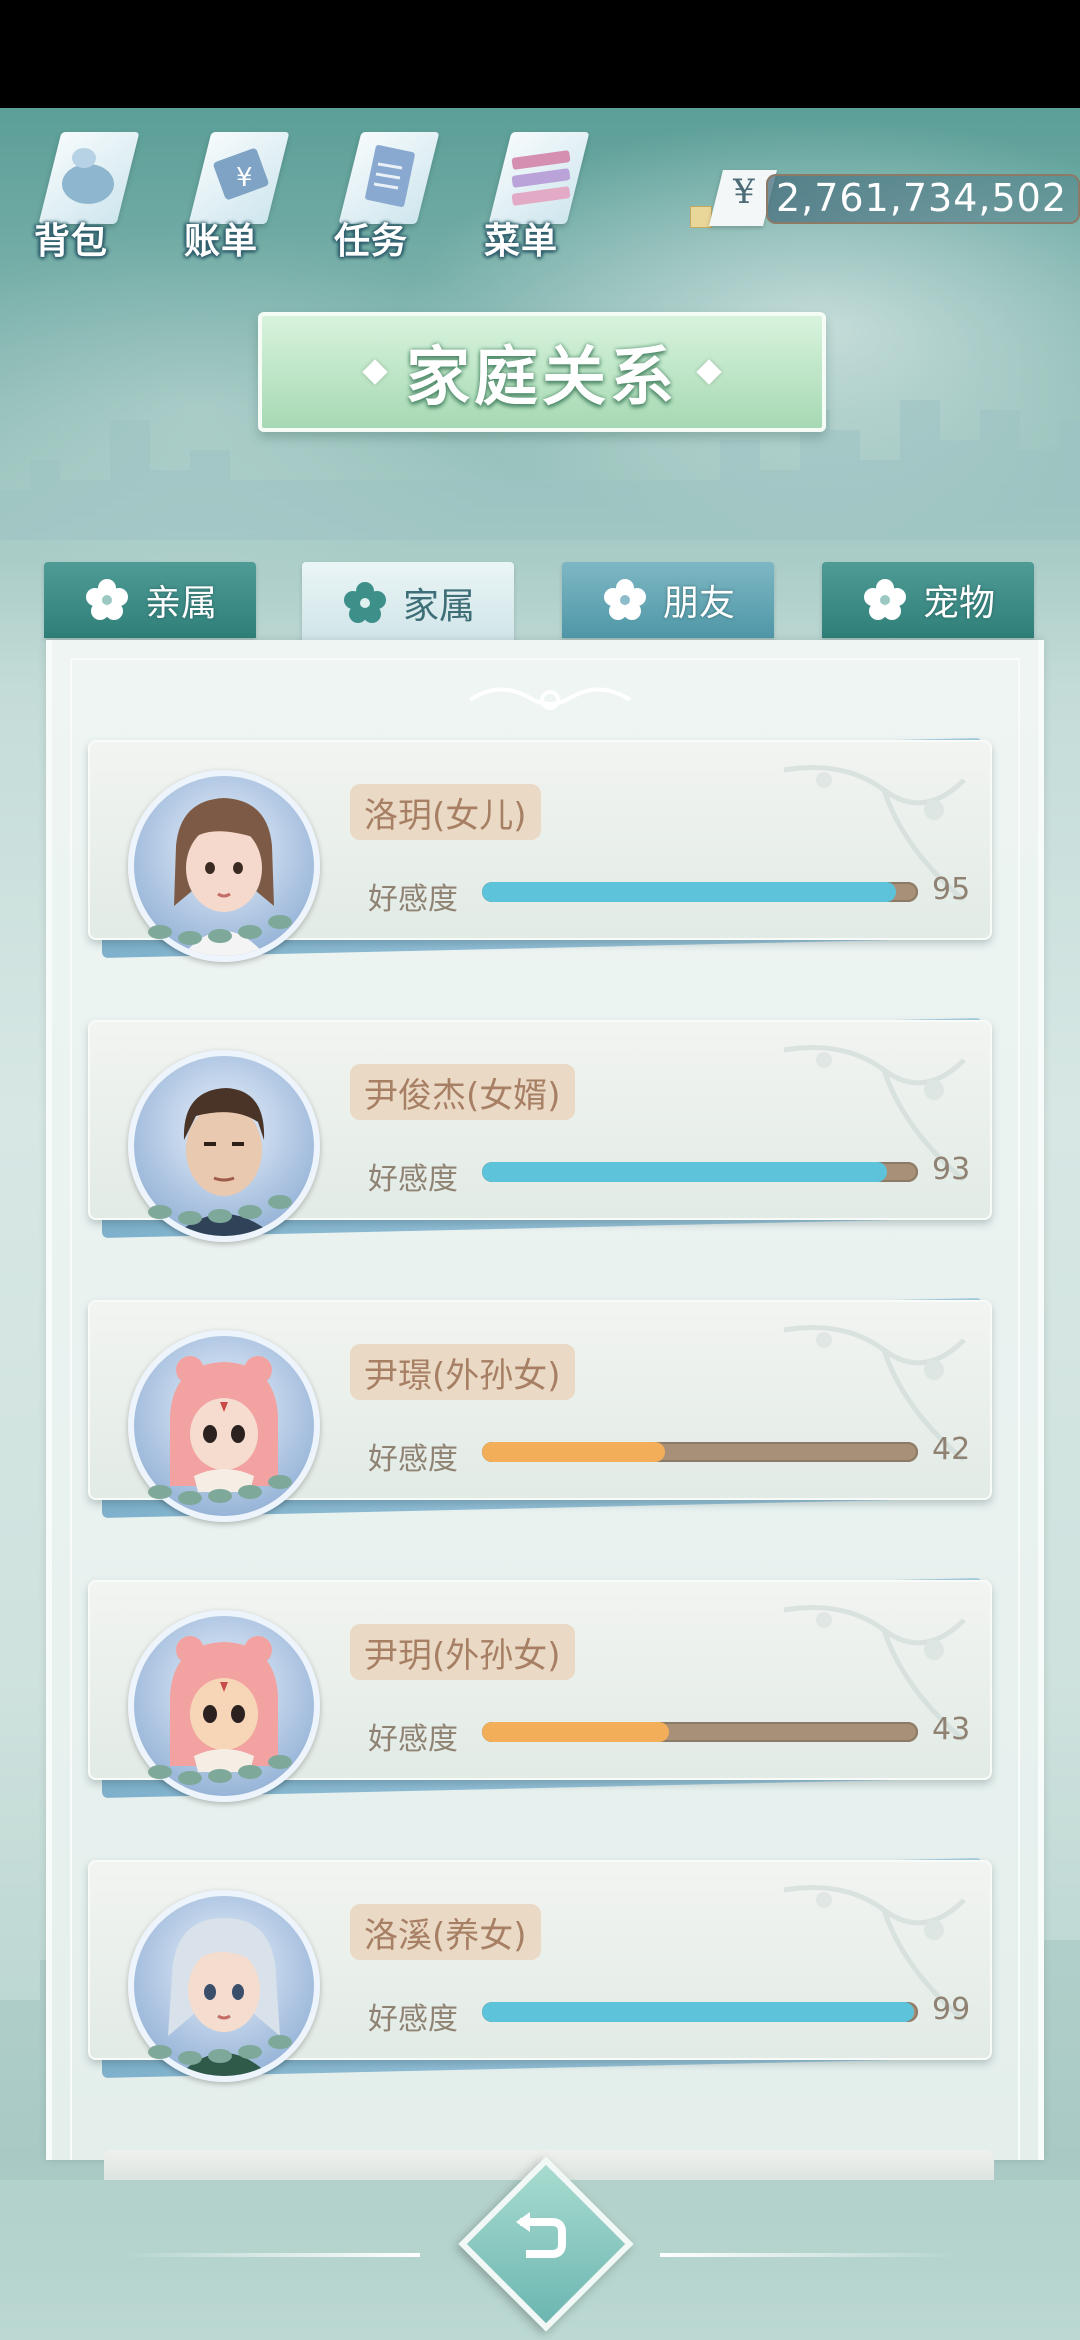 This screenshot has height=2340, width=1080. I want to click on member-card: 尹璟(外孙女) 好感度 42, so click(540, 1406).